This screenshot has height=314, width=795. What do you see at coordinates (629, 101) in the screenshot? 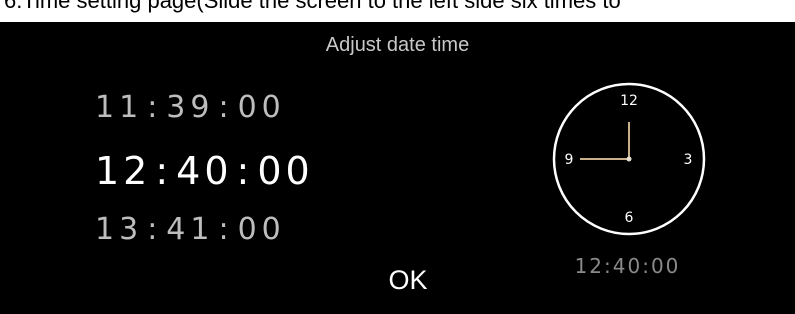
I see `clock-numeral-12: 12` at bounding box center [629, 101].